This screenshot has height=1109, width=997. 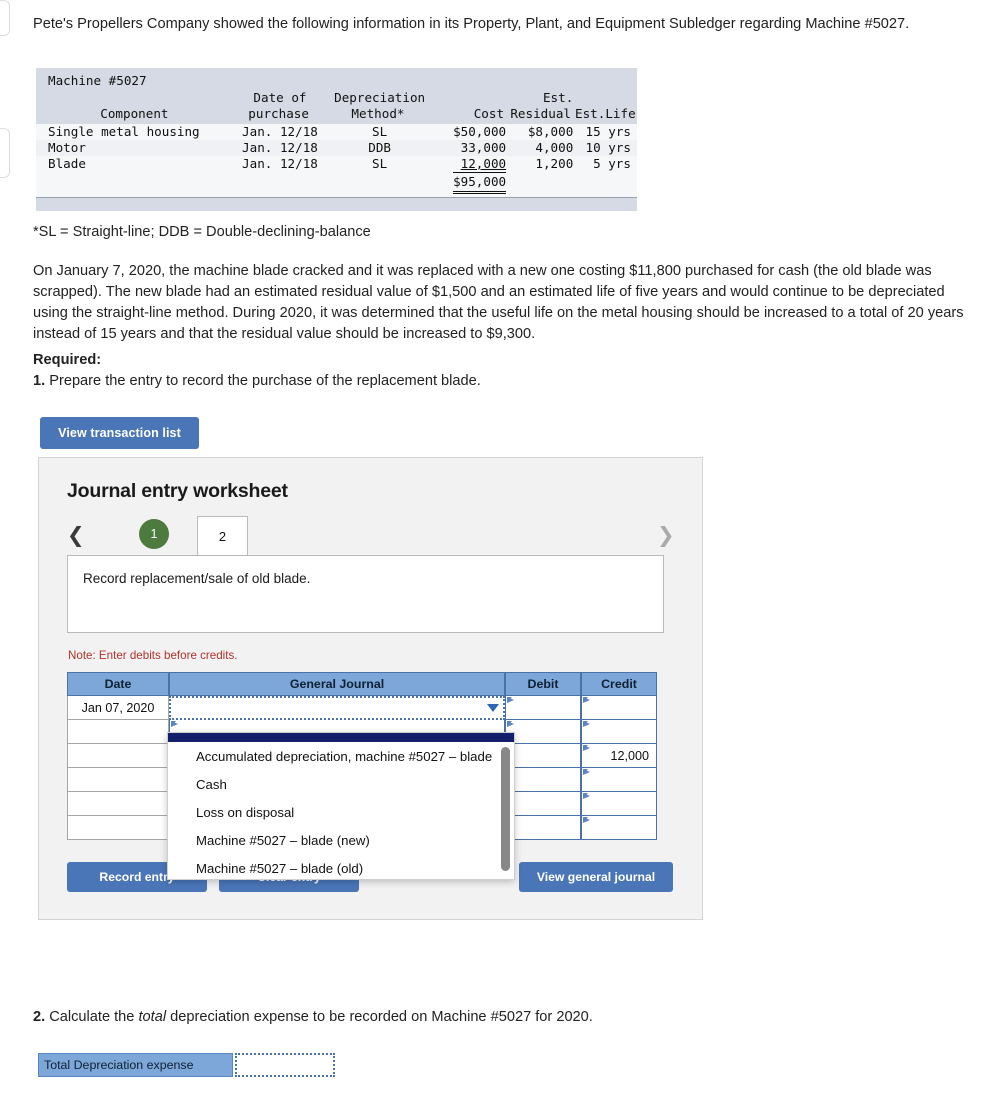 What do you see at coordinates (543, 684) in the screenshot?
I see `column-header-debit: Debit` at bounding box center [543, 684].